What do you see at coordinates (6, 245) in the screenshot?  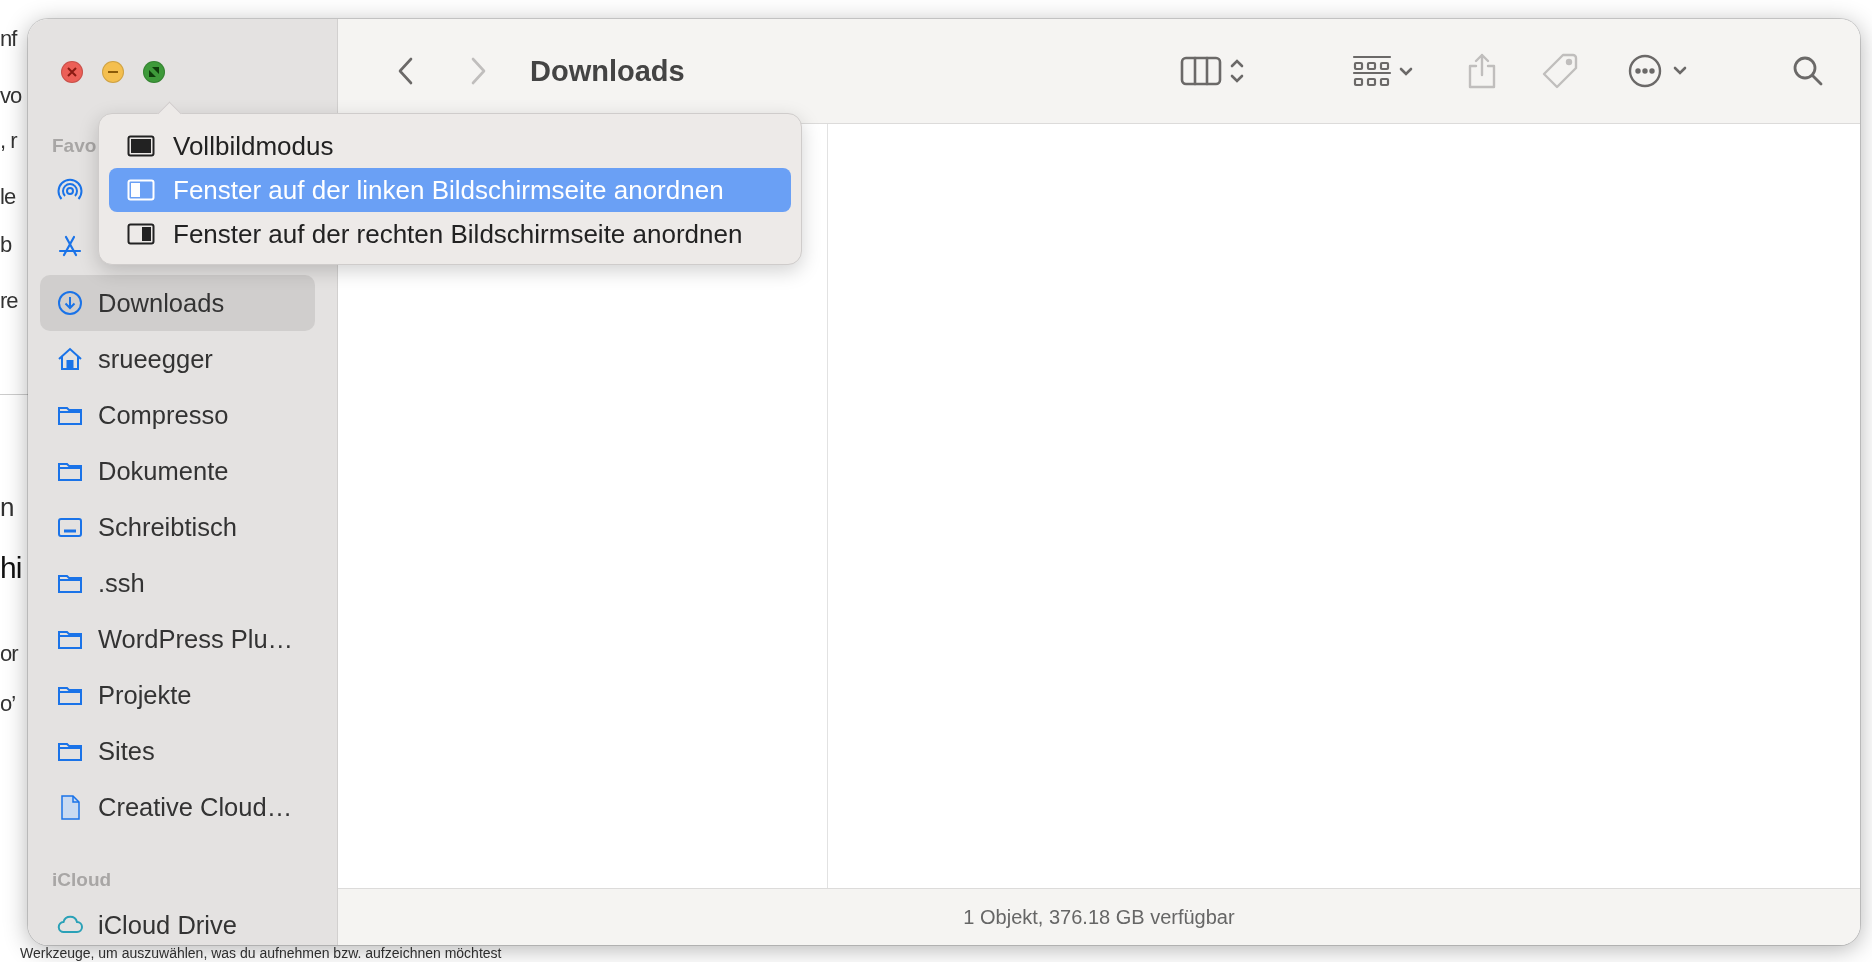 I see `page-text-fragment: b` at bounding box center [6, 245].